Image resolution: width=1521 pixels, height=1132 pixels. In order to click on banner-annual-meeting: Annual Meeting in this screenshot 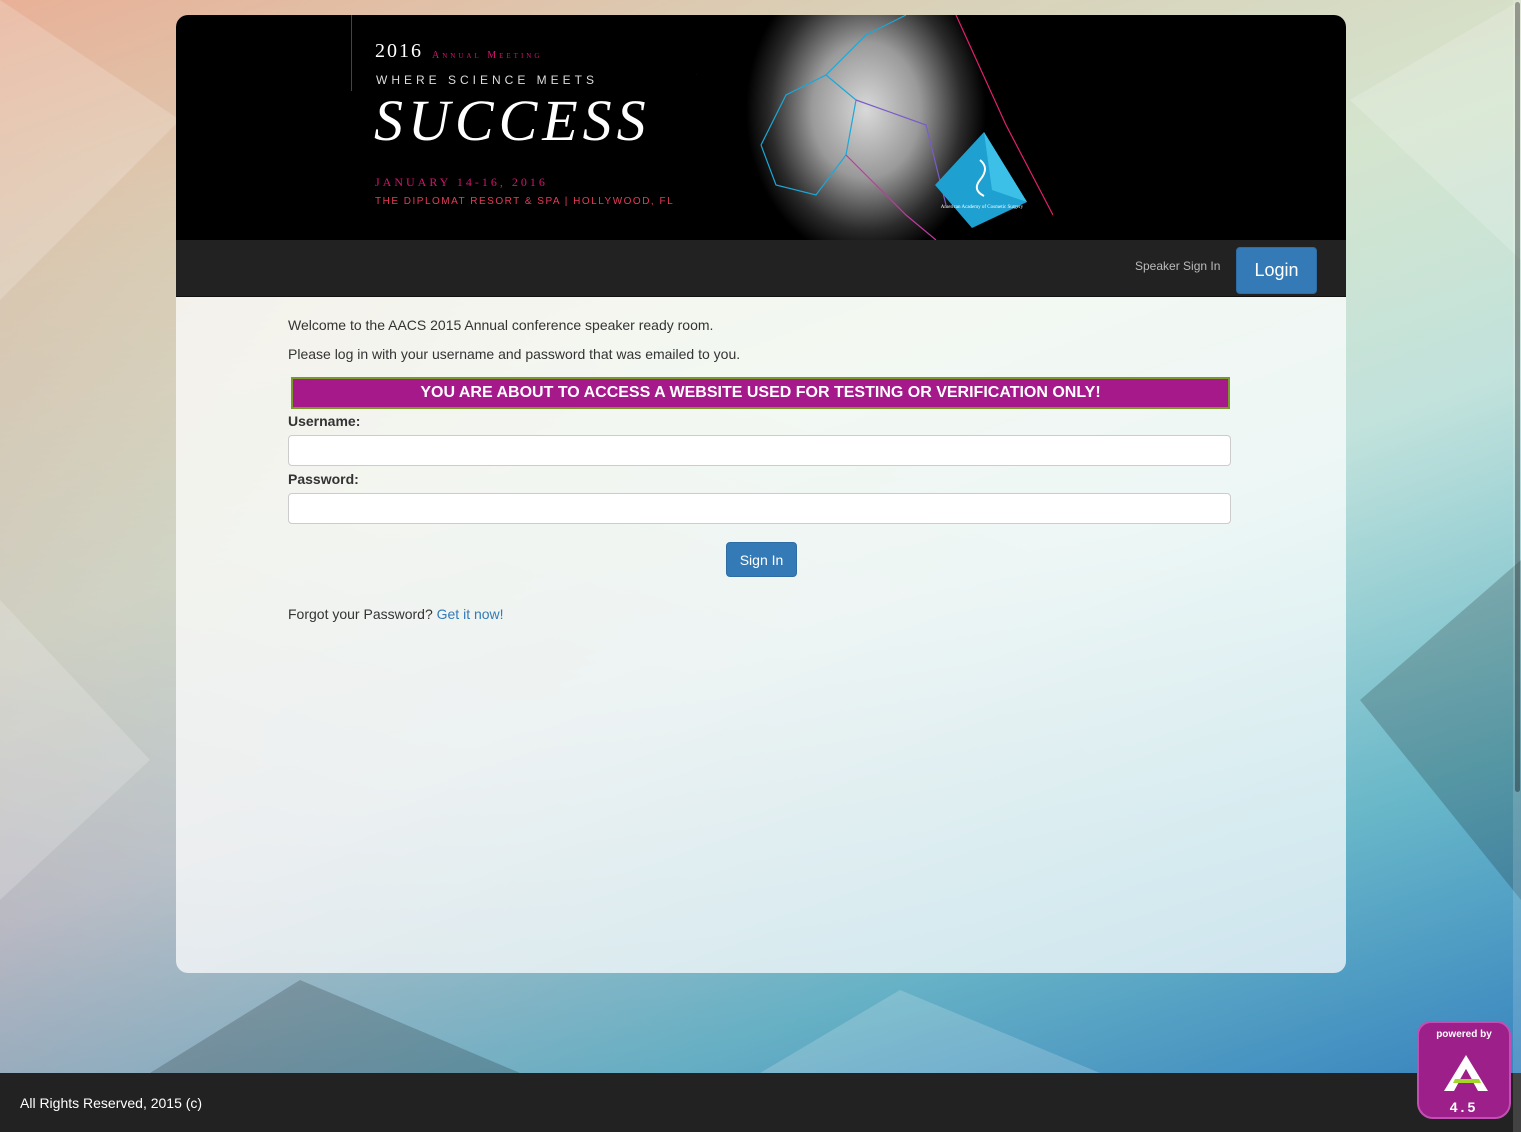, I will do `click(487, 55)`.